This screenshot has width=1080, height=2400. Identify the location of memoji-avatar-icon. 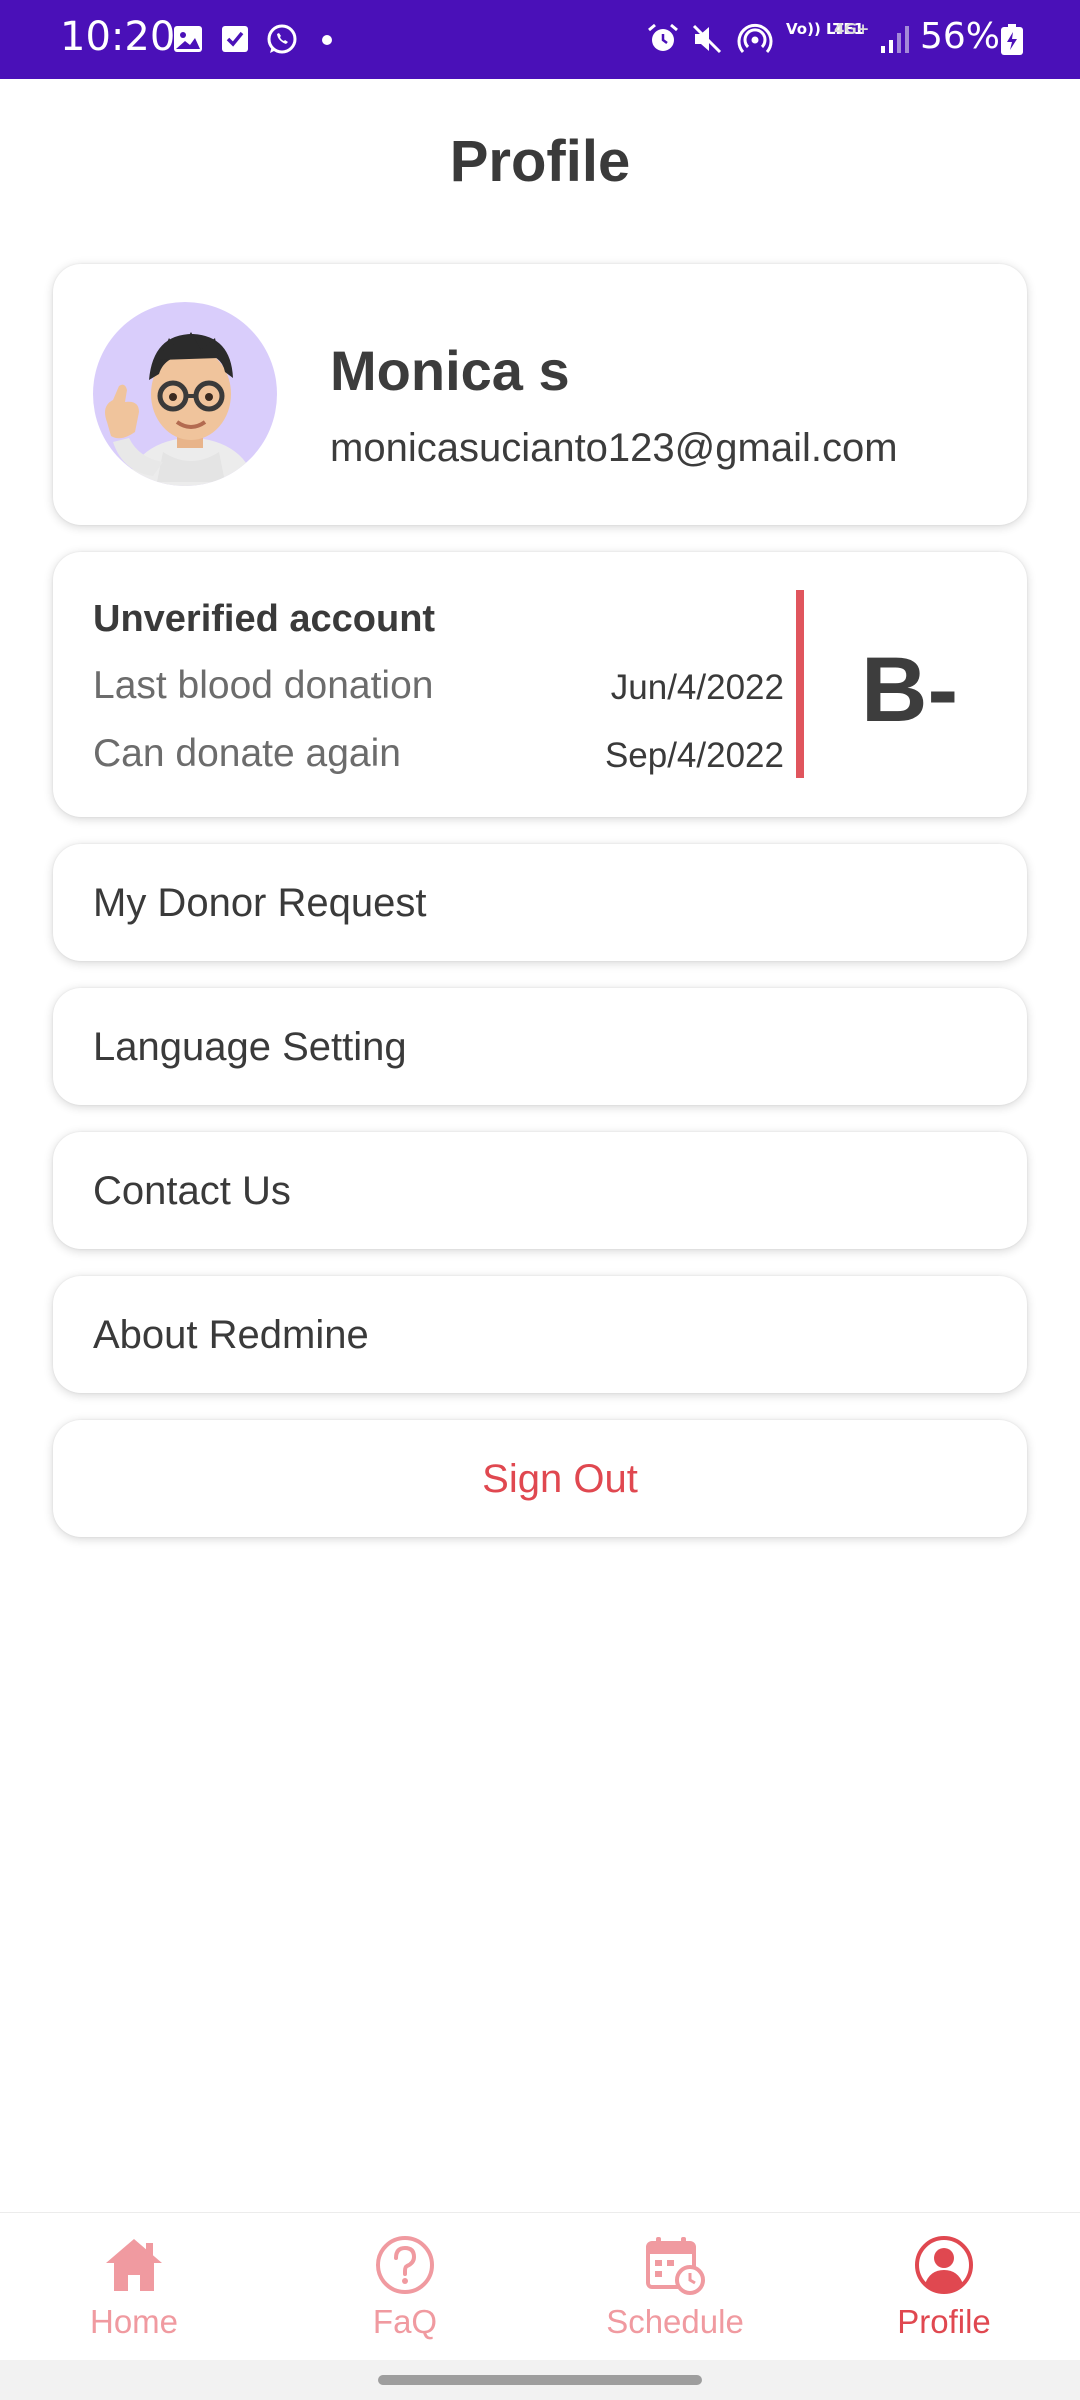
(179, 409).